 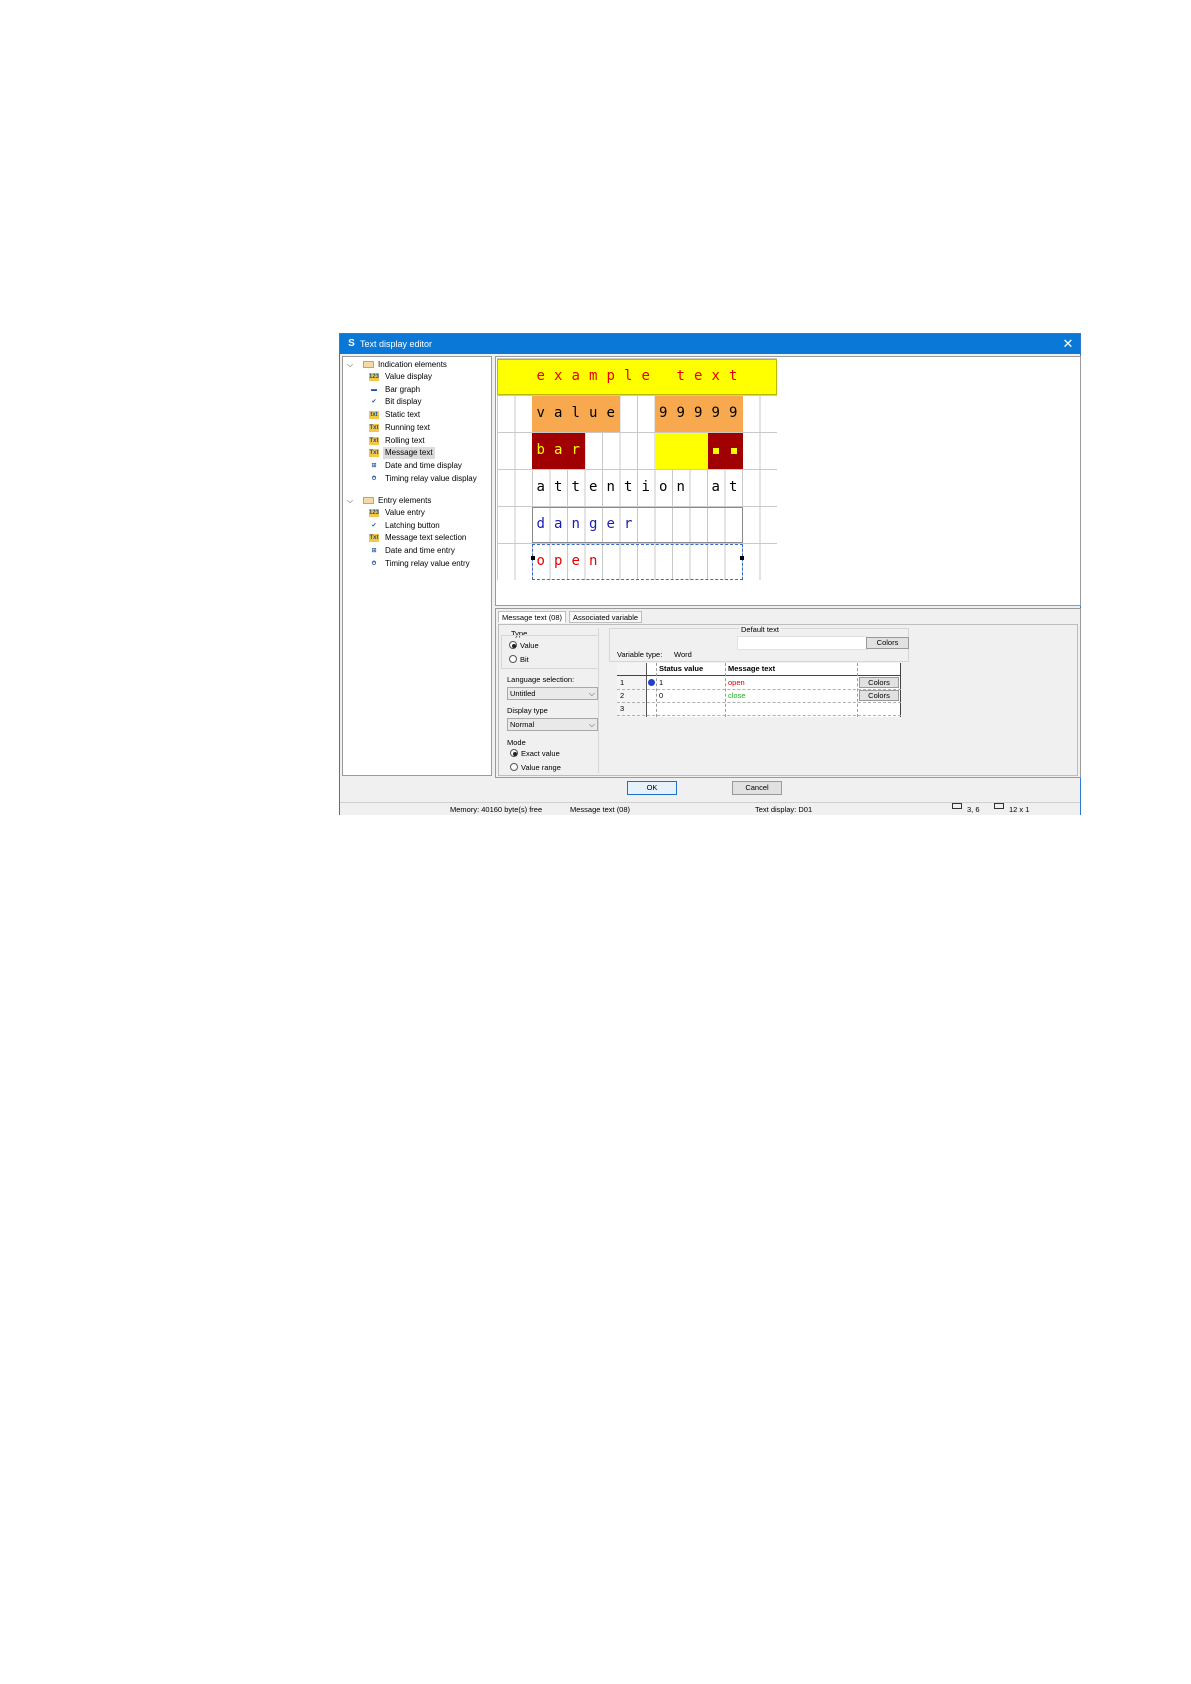 I want to click on display-char: d, so click(x=540, y=524).